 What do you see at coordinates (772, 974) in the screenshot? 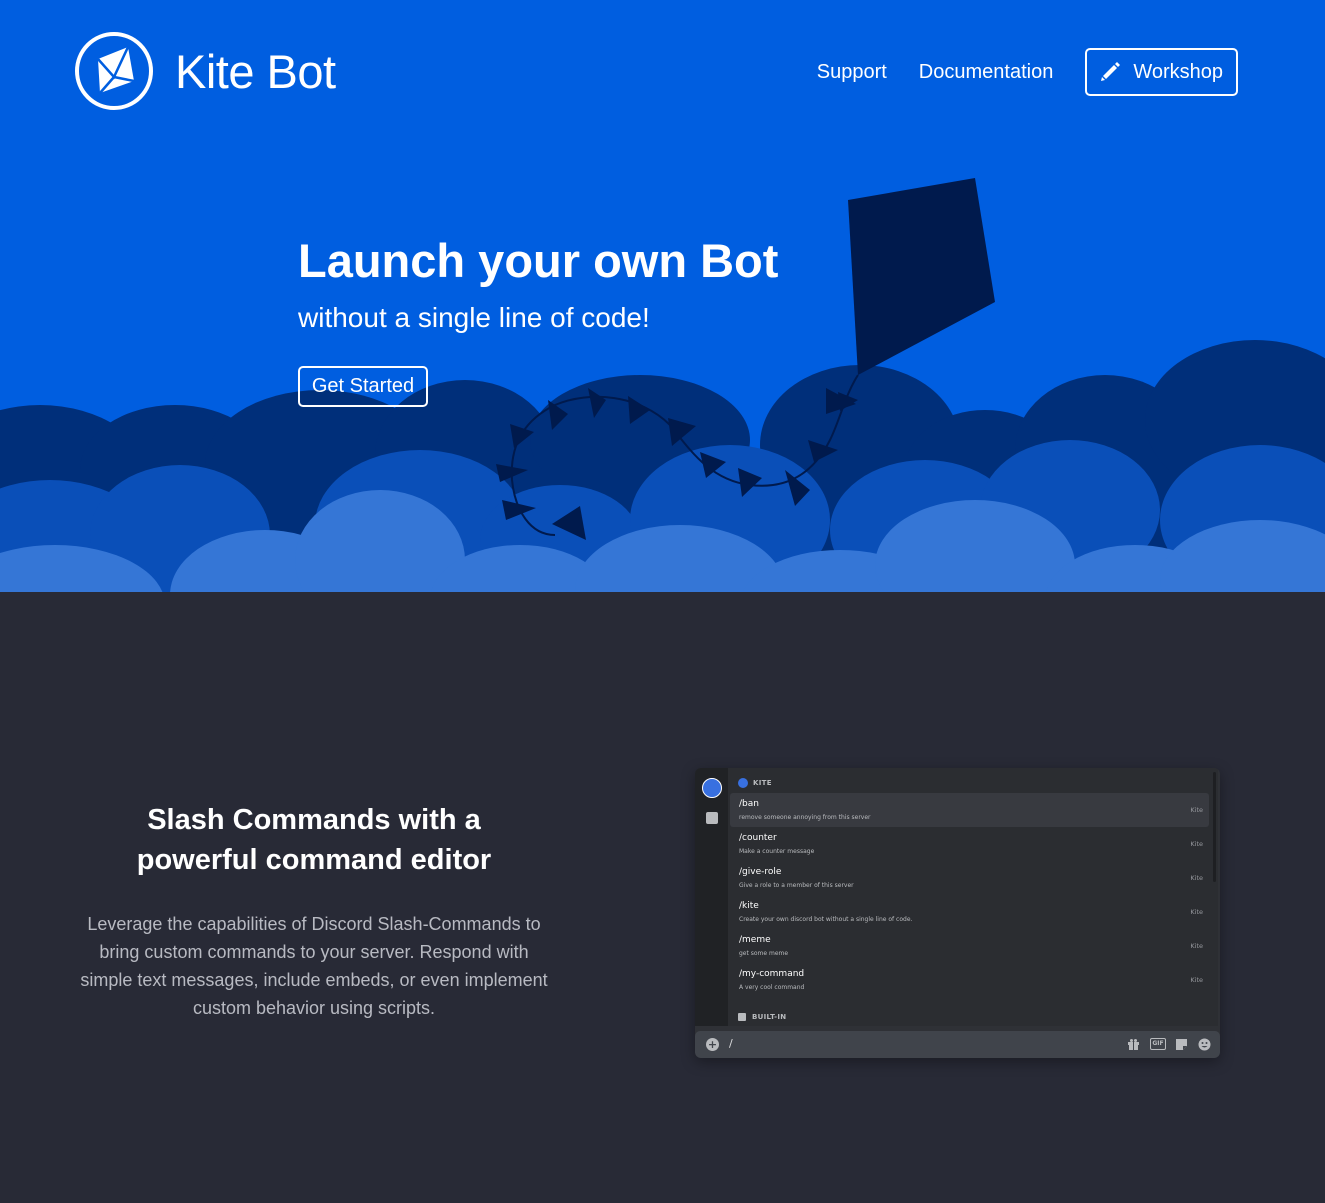
I see `command-name: /my-command` at bounding box center [772, 974].